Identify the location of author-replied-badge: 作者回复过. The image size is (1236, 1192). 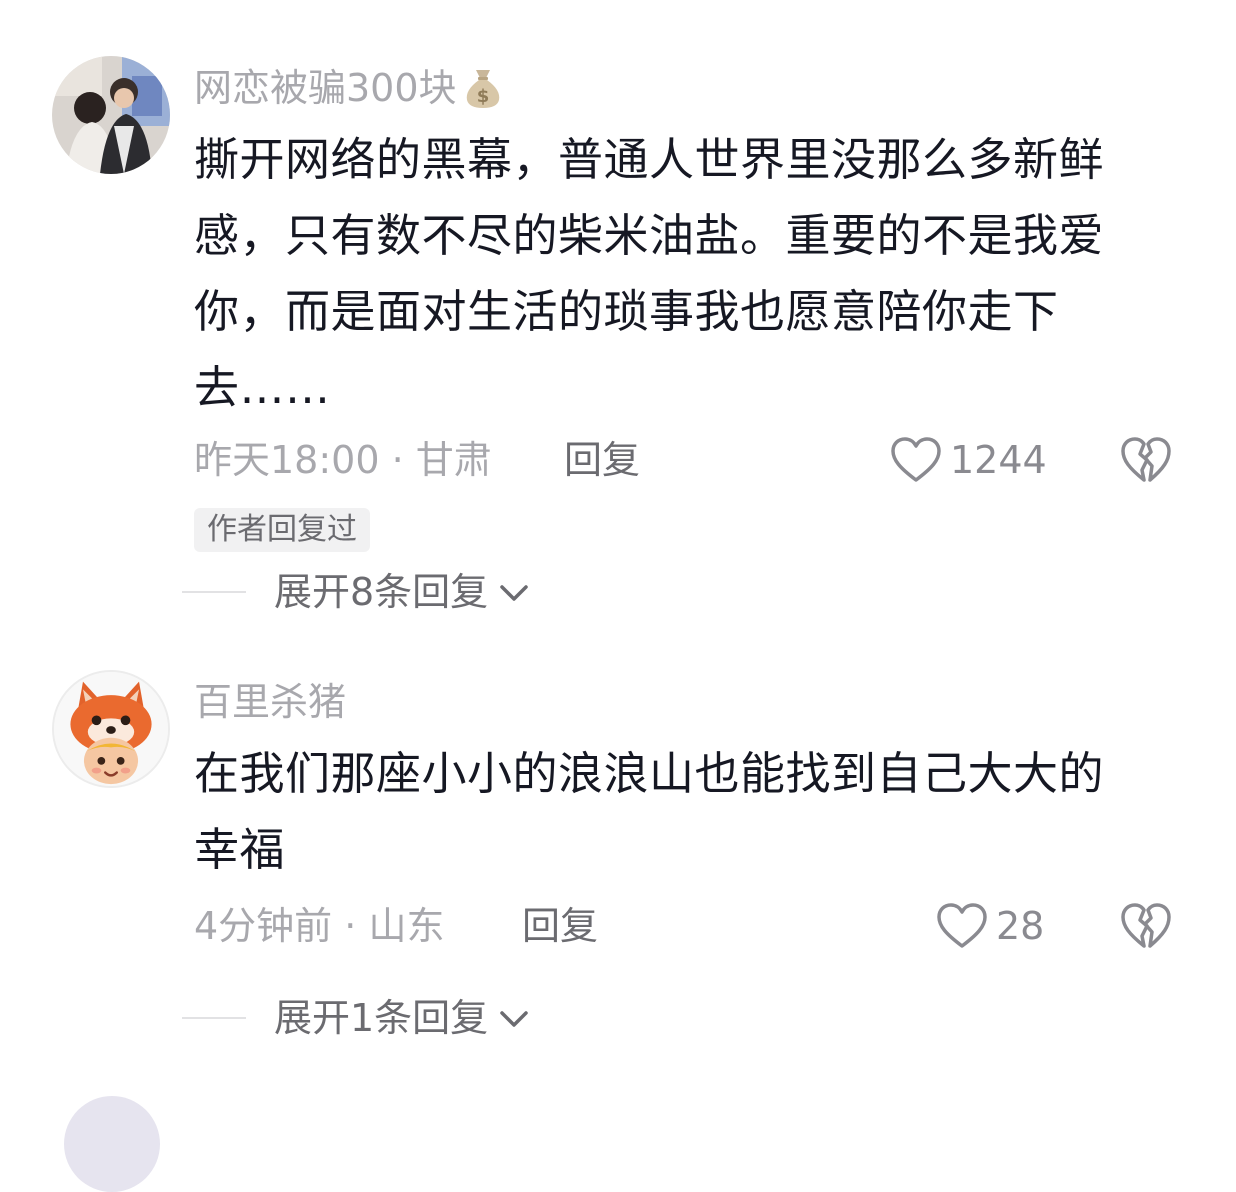
(282, 530).